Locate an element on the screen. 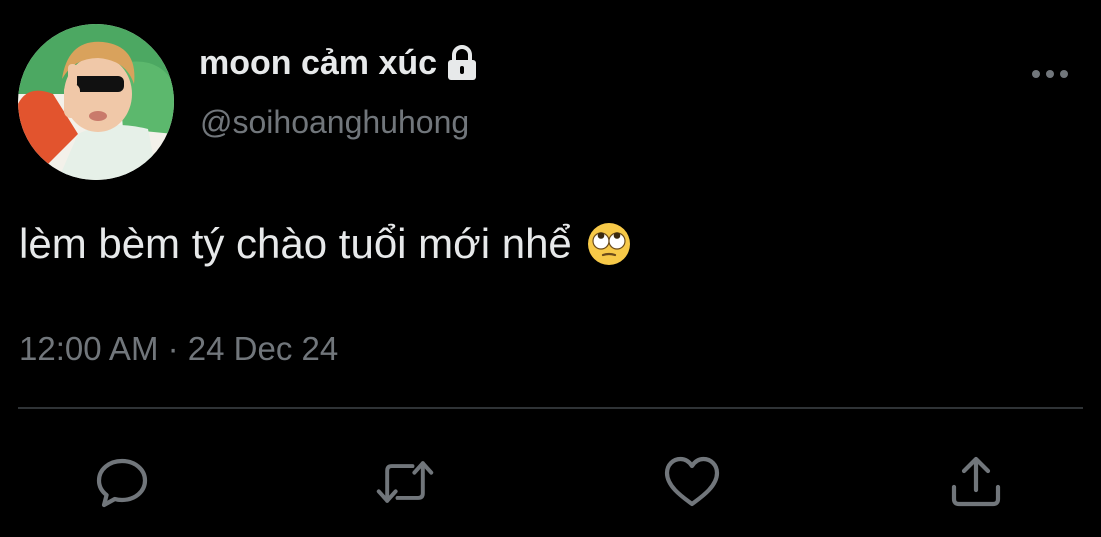 Image resolution: width=1101 pixels, height=537 pixels. tweet-body: lèm bèm tý chào tuổi mới nhể is located at coordinates (325, 244).